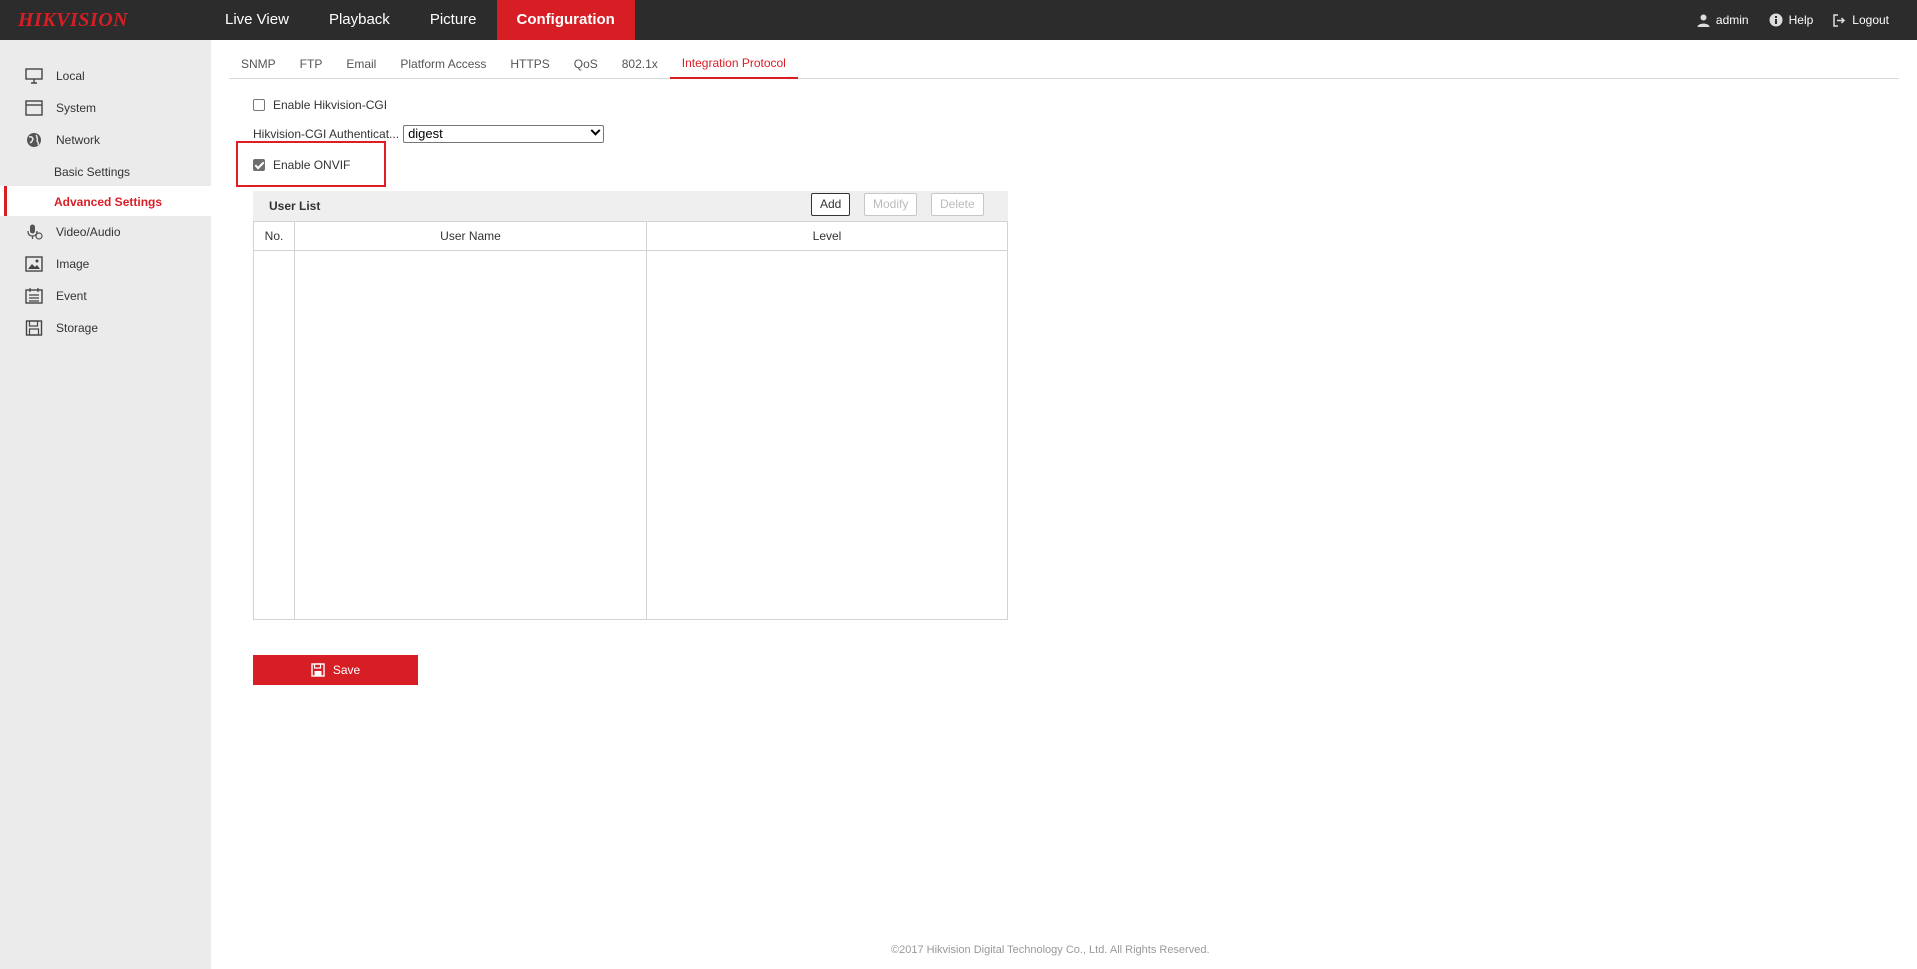 Image resolution: width=1917 pixels, height=969 pixels. Describe the element at coordinates (105, 140) in the screenshot. I see `sidebar-item-network: Network` at that location.